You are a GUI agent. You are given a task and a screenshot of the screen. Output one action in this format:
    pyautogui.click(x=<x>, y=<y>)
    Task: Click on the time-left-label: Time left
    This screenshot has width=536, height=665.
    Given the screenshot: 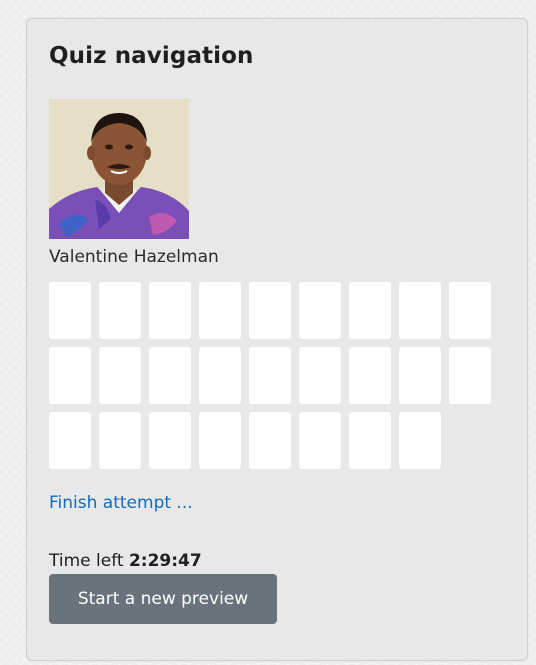 What is the action you would take?
    pyautogui.click(x=89, y=561)
    